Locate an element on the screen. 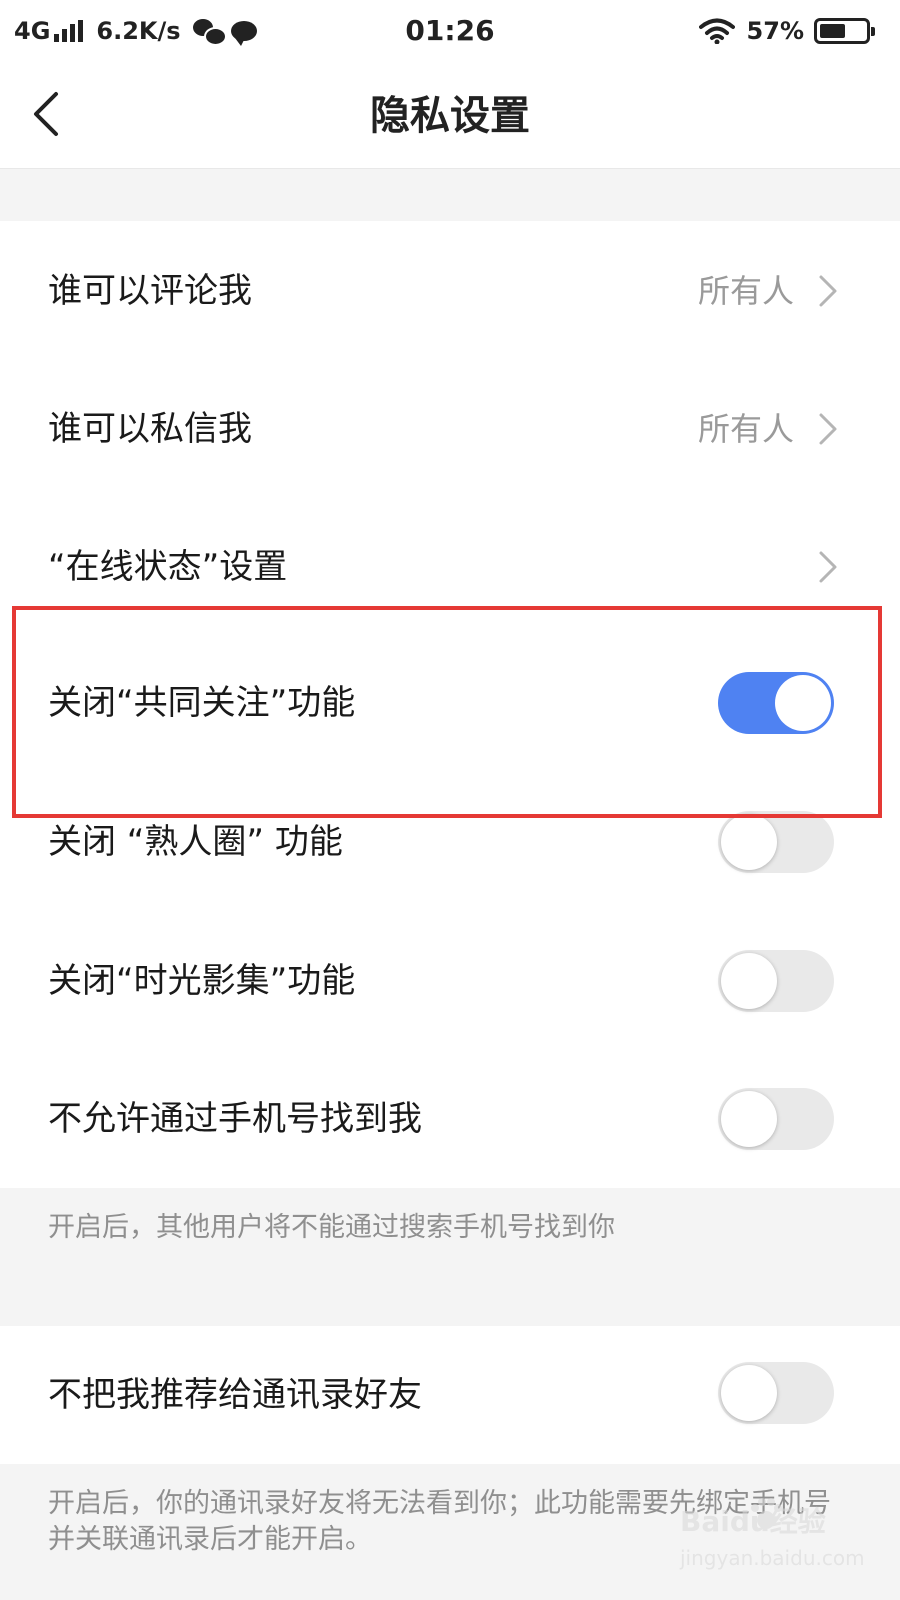 Image resolution: width=900 pixels, height=1600 pixels. setting-who-can-comment: 谁可以评论我 所有人 is located at coordinates (450, 291).